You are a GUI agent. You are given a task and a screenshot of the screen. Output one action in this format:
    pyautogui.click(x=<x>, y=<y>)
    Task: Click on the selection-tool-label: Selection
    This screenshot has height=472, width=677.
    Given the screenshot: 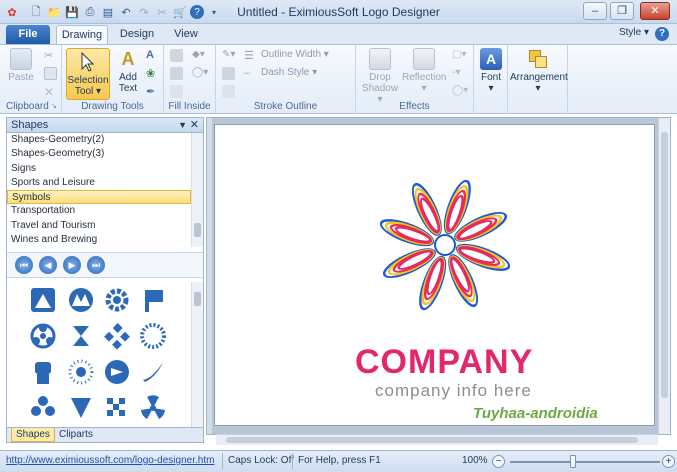 What is the action you would take?
    pyautogui.click(x=88, y=80)
    